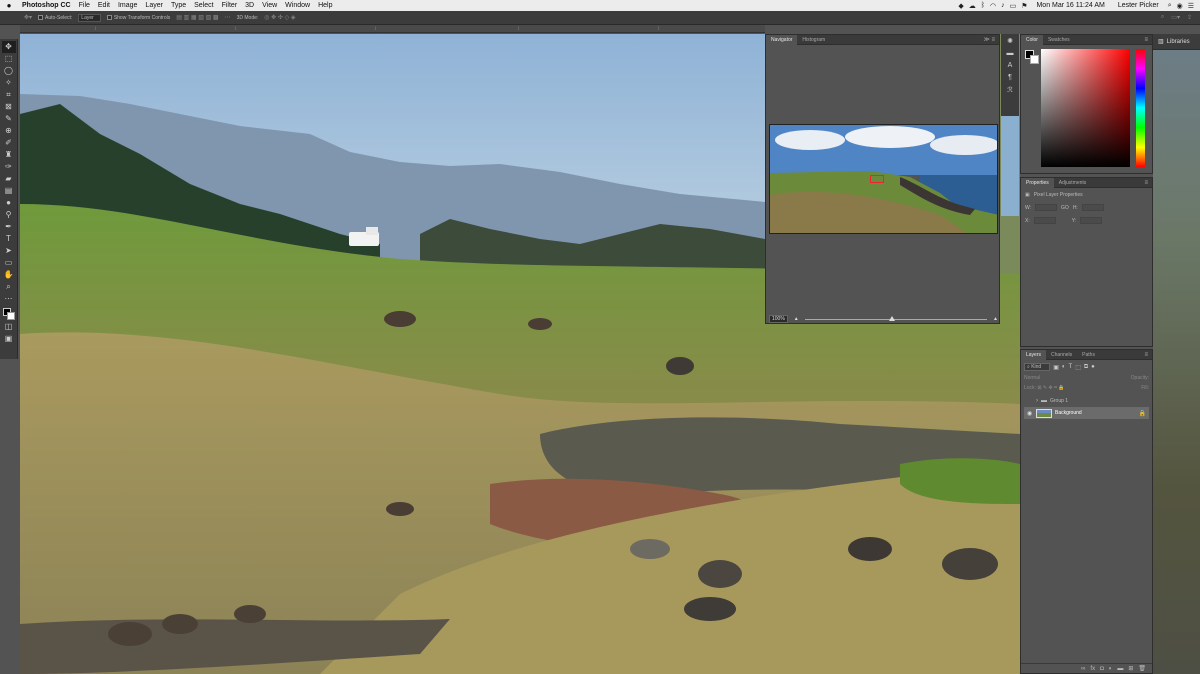 The width and height of the screenshot is (1200, 674). What do you see at coordinates (1180, 6) in the screenshot?
I see `siri-icon: ◉` at bounding box center [1180, 6].